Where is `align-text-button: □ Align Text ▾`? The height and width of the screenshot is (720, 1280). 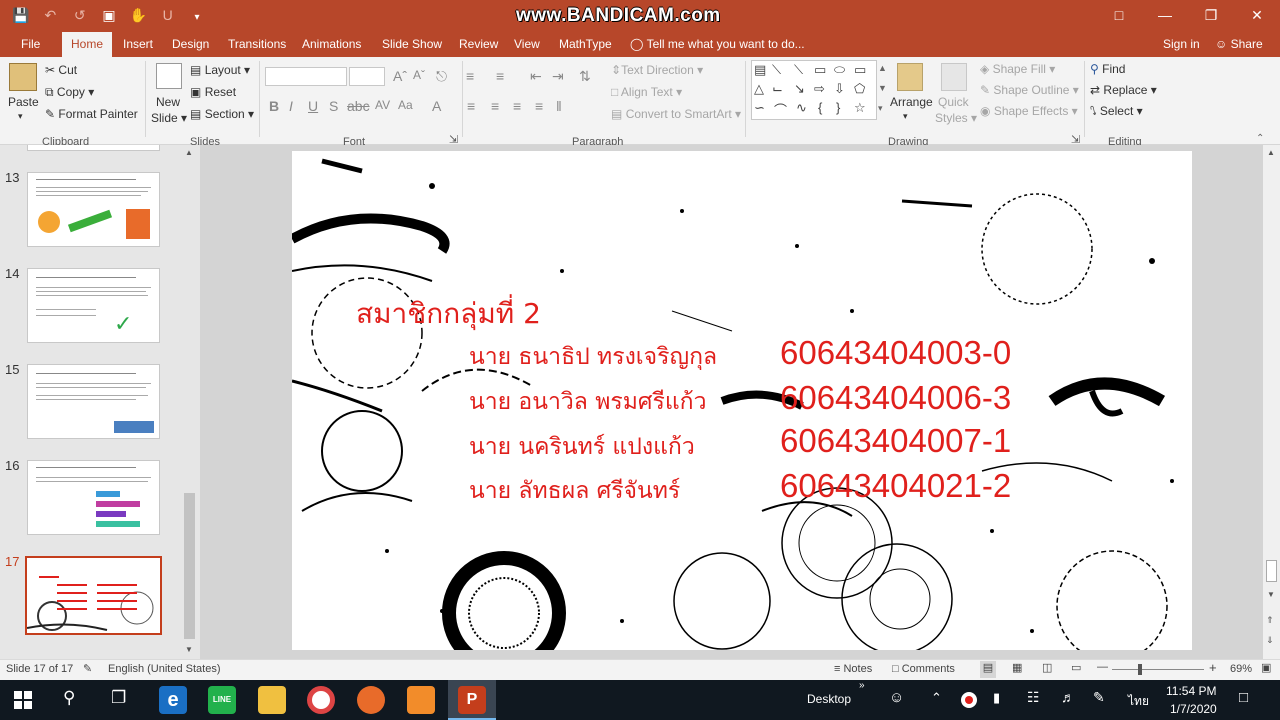
align-text-button: □ Align Text ▾ is located at coordinates (646, 92).